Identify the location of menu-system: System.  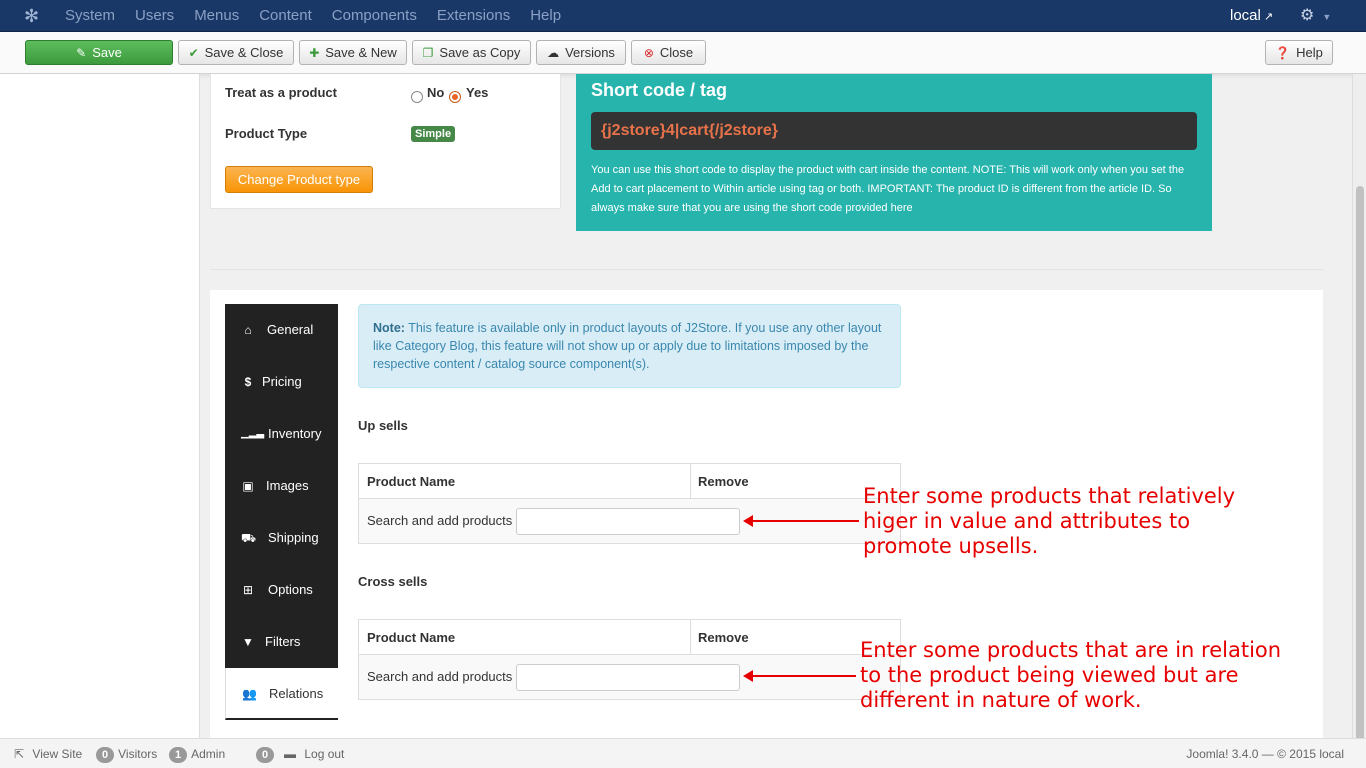
(90, 16).